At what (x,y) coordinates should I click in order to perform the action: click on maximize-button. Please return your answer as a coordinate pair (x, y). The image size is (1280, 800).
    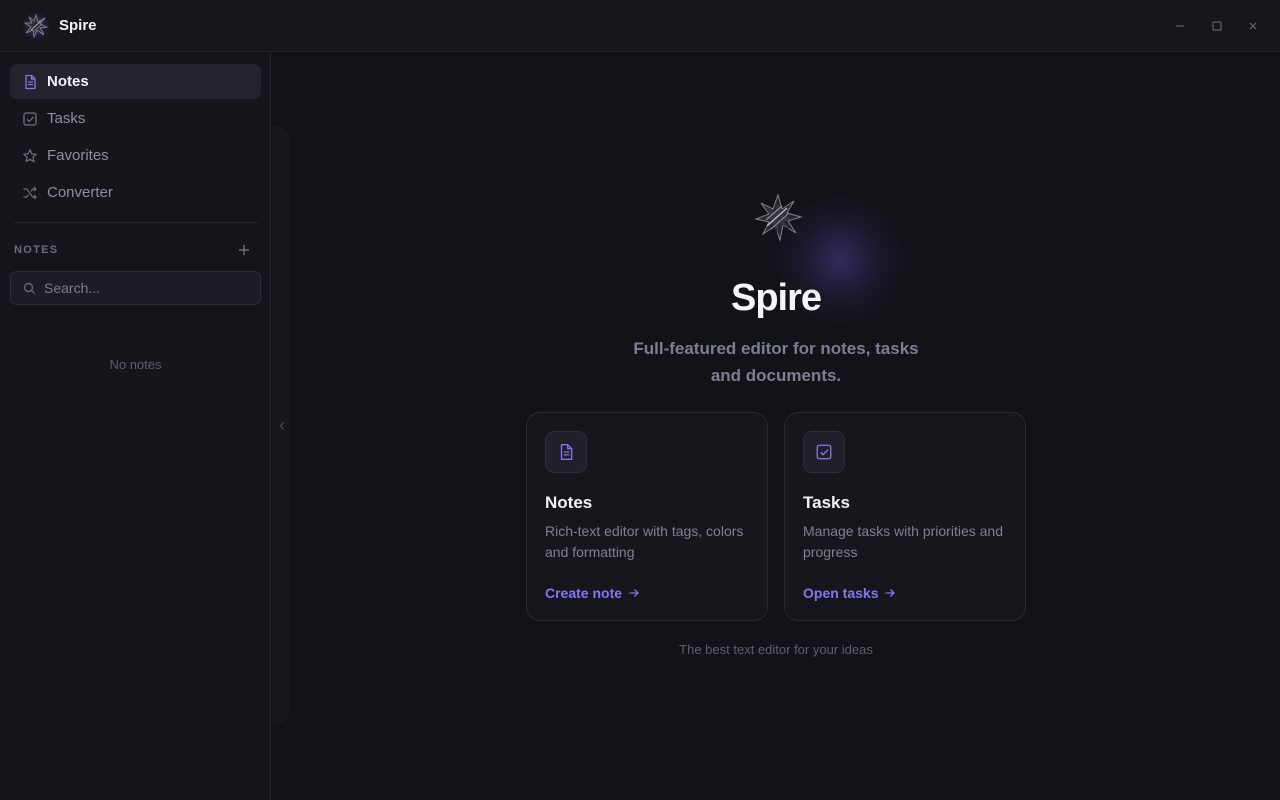
    Looking at the image, I should click on (1217, 26).